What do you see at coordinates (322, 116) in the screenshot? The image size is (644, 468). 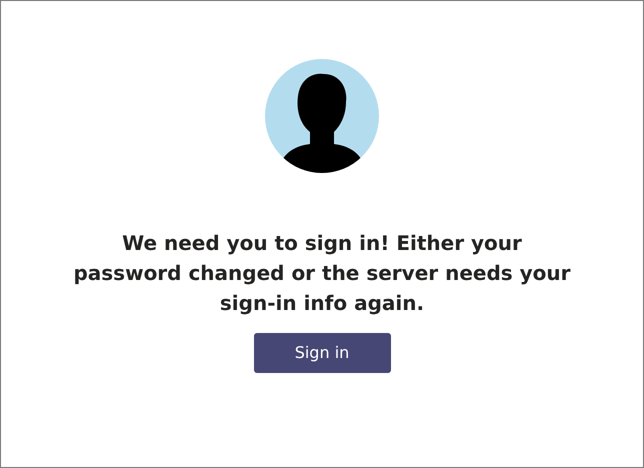 I see `avatar-icon` at bounding box center [322, 116].